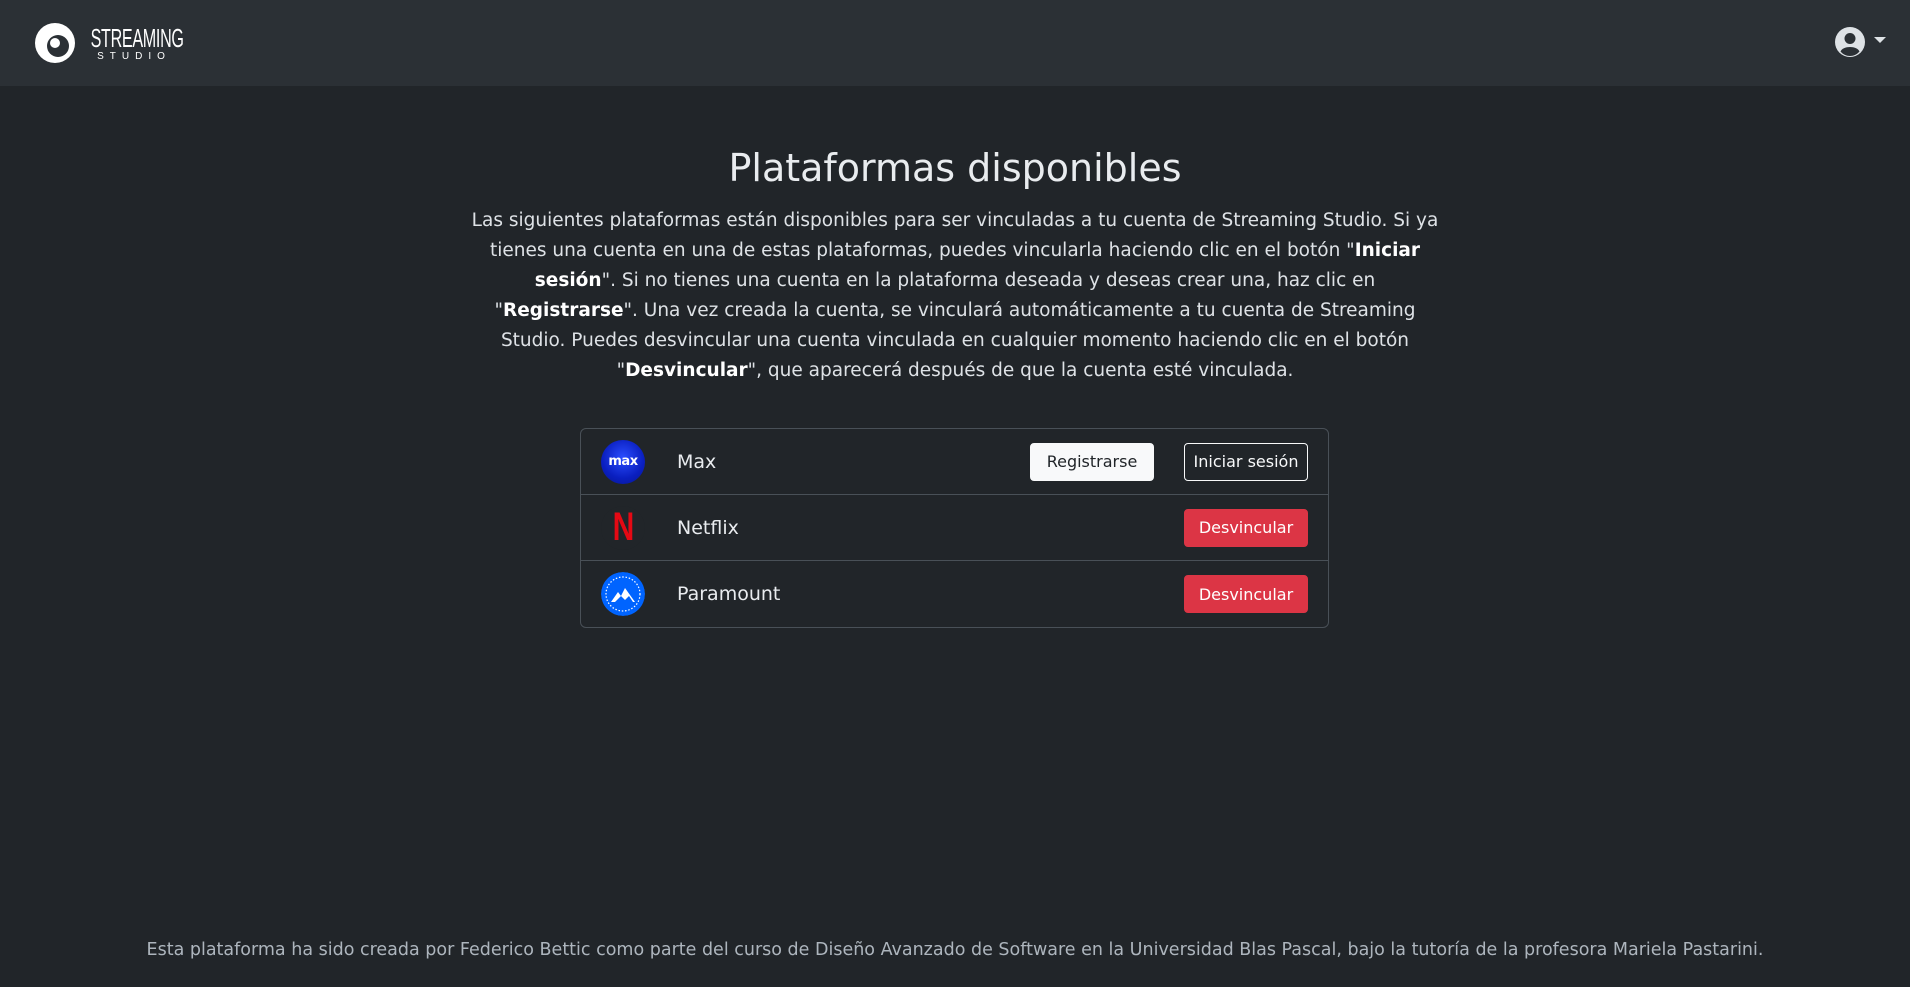 The width and height of the screenshot is (1910, 987). What do you see at coordinates (1850, 42) in the screenshot?
I see `user-circle-icon` at bounding box center [1850, 42].